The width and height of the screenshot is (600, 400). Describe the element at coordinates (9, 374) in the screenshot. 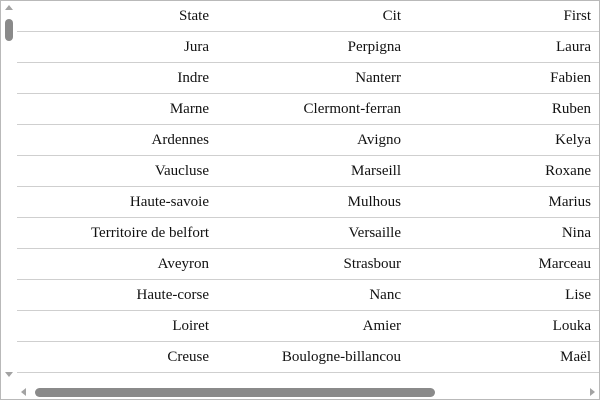

I see `scroll-down-icon` at that location.